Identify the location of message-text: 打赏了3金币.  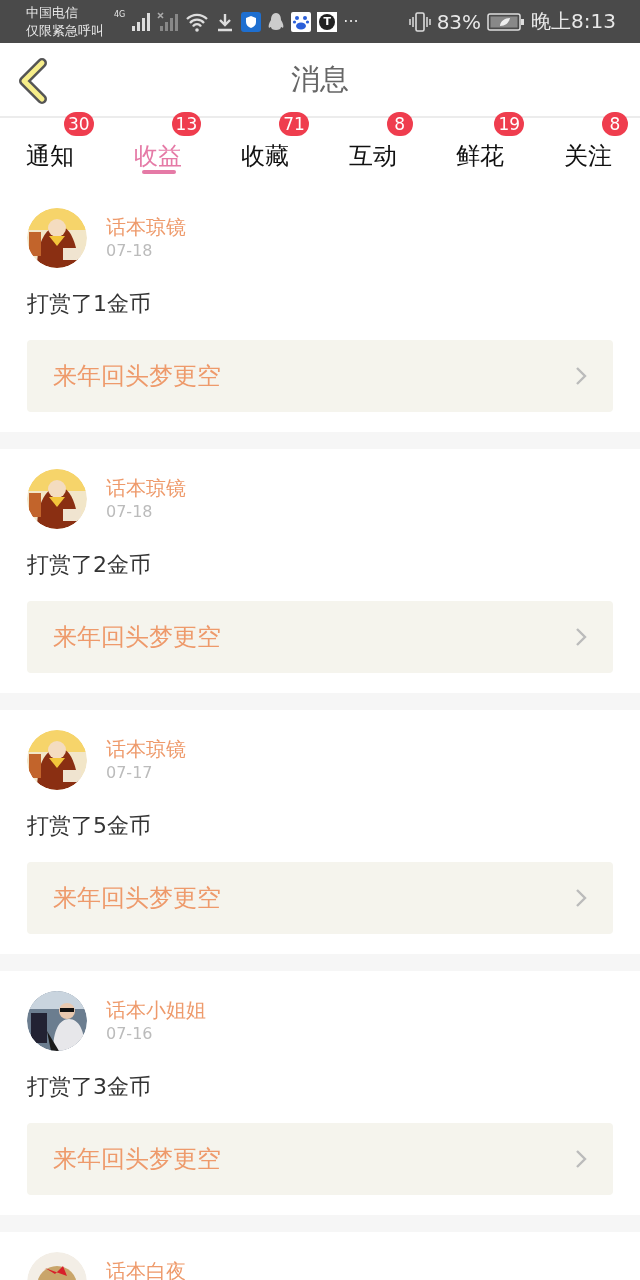
(89, 1087).